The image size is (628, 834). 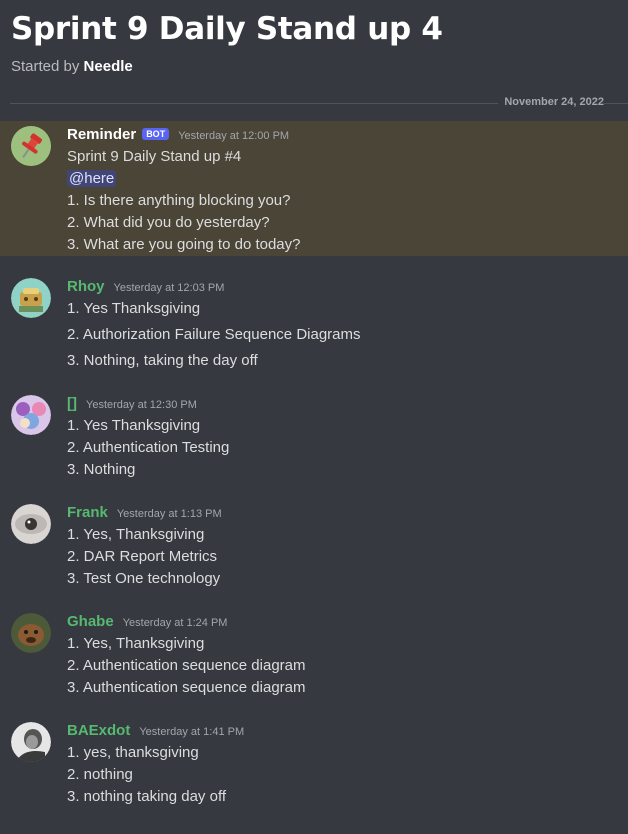 I want to click on message-line: Sprint 9 Daily Stand up #4, so click(x=154, y=156).